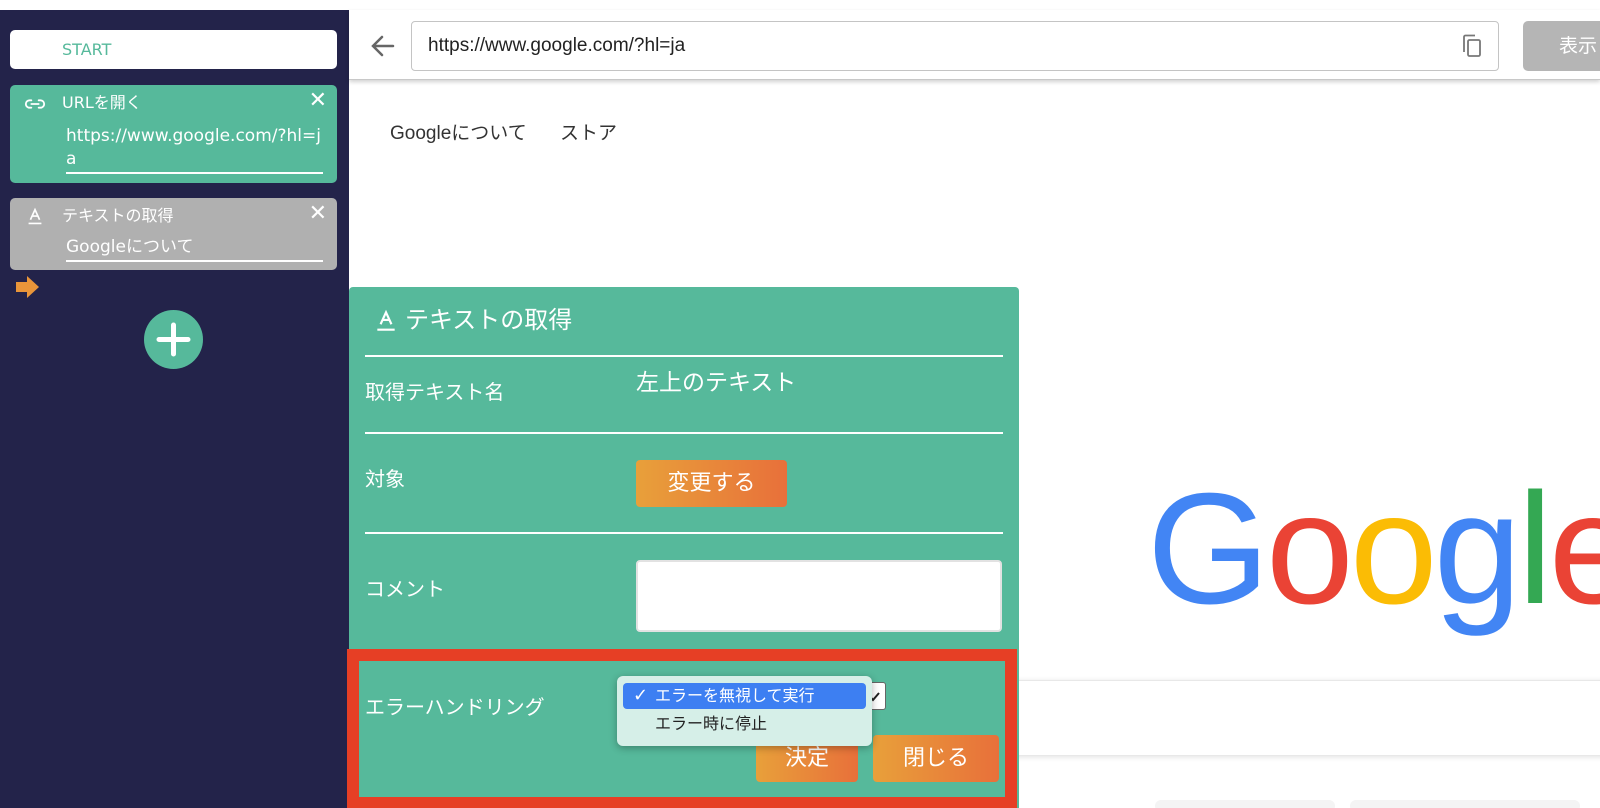  Describe the element at coordinates (716, 380) in the screenshot. I see `text-name-value: 左上のテキスト` at that location.